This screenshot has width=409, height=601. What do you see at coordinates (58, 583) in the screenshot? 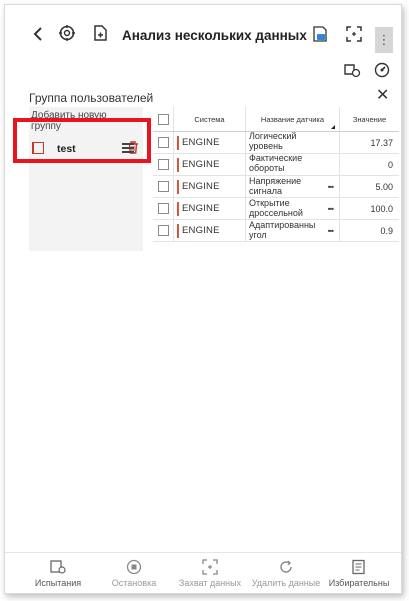
I see `nav-label: Испытания` at bounding box center [58, 583].